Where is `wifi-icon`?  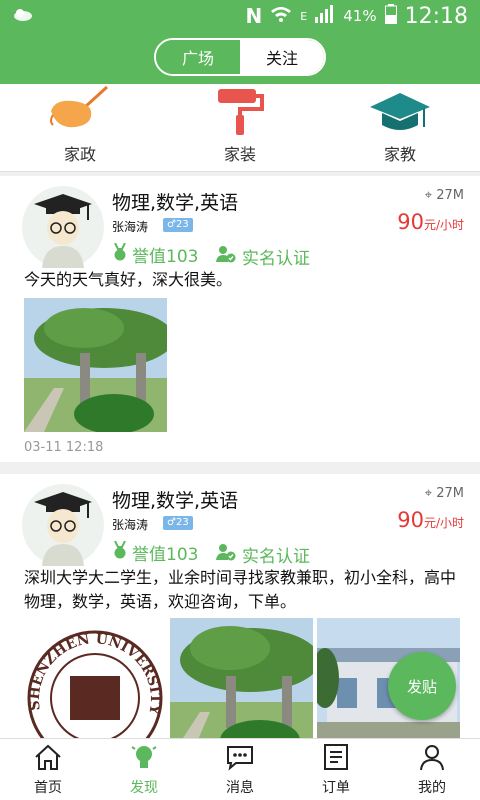 wifi-icon is located at coordinates (281, 16).